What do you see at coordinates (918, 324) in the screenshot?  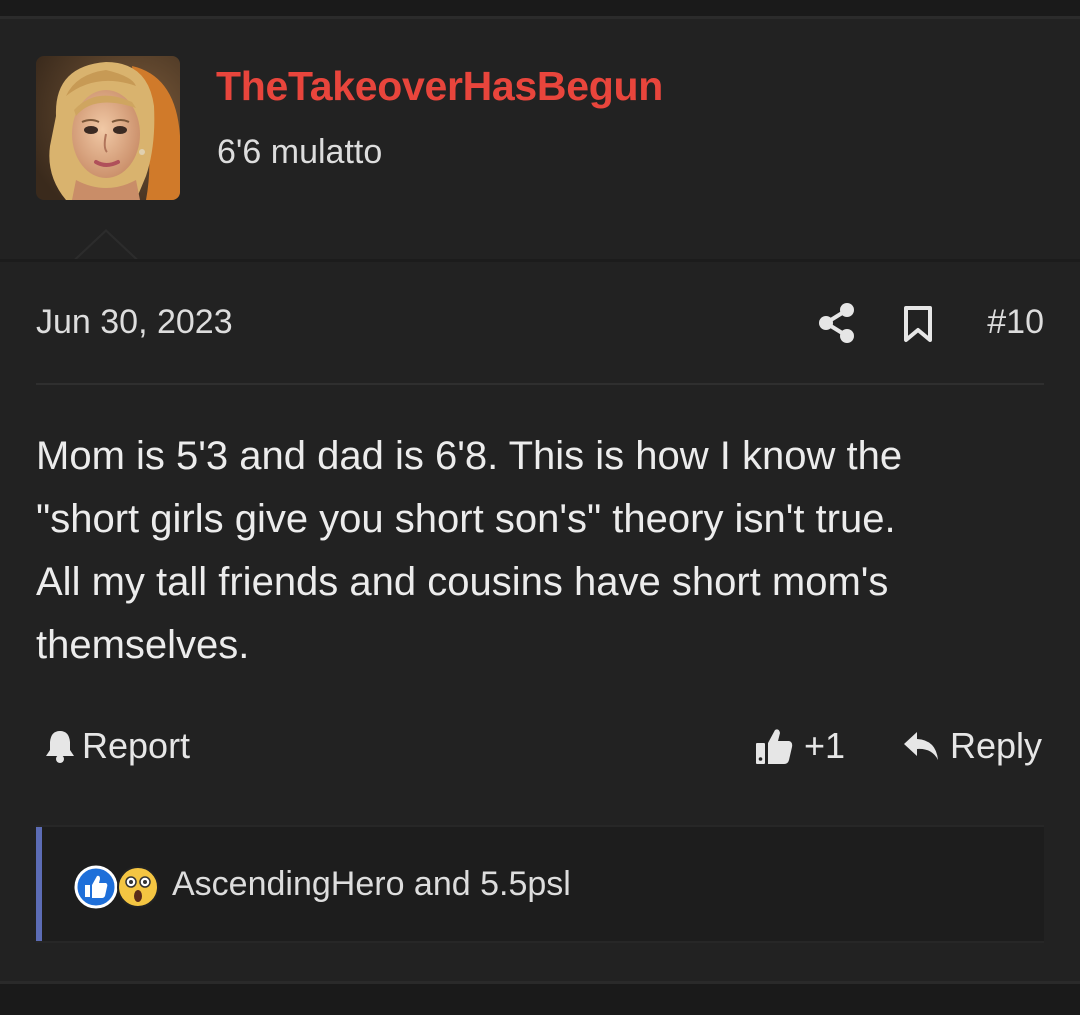 I see `bookmark-icon` at bounding box center [918, 324].